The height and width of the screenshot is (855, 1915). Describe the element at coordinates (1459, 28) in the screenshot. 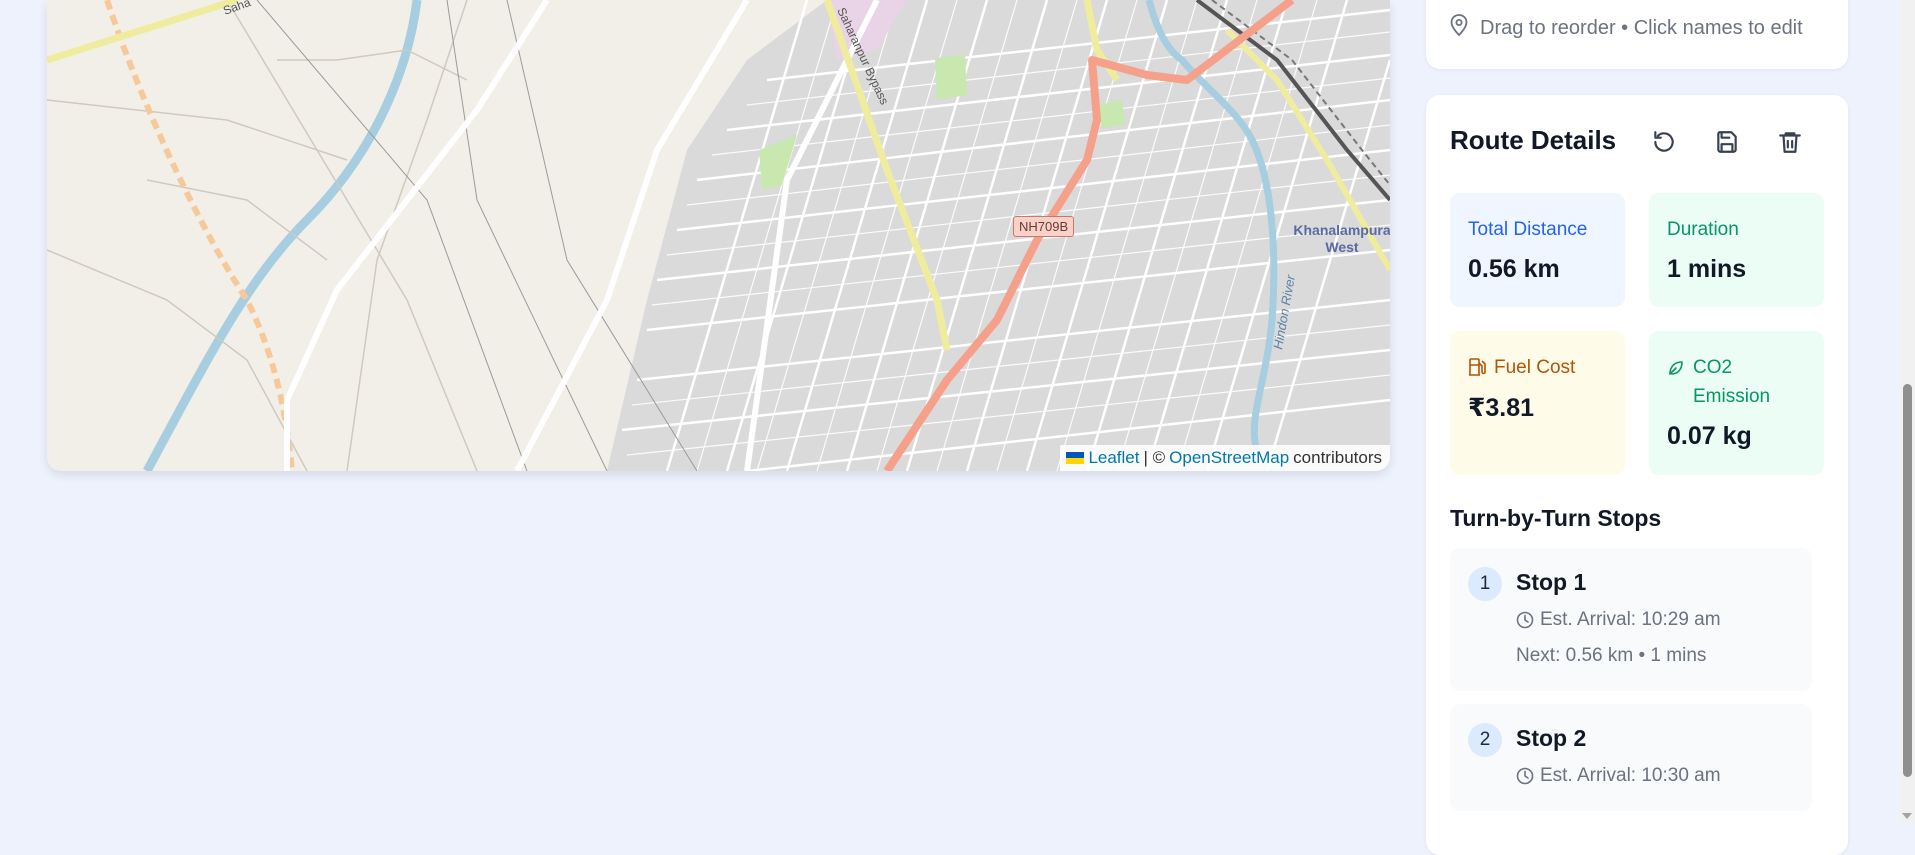

I see `location-pin-icon` at that location.